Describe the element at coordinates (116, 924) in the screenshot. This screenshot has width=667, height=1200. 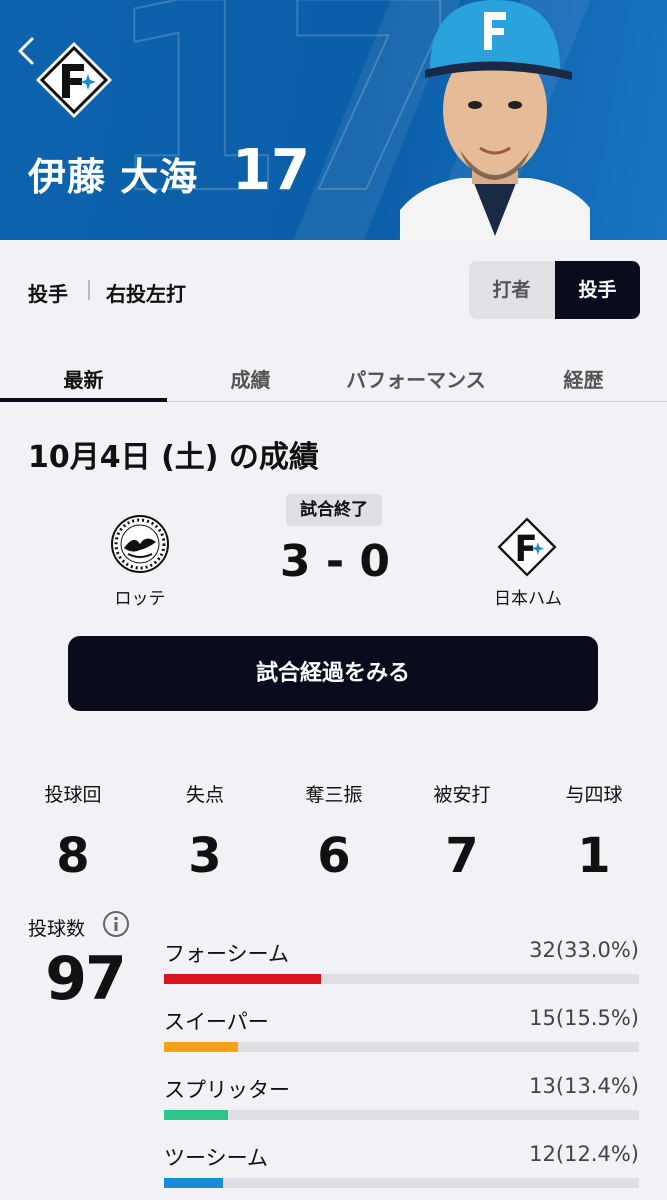
I see `info-icon` at that location.